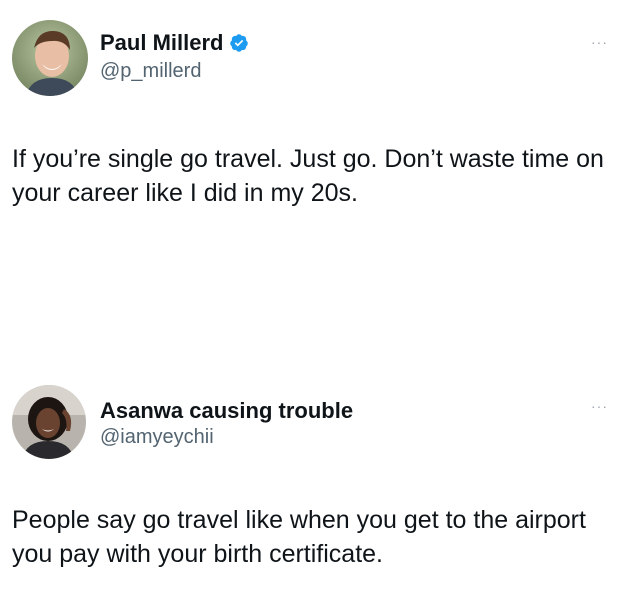 This screenshot has width=622, height=600. Describe the element at coordinates (239, 43) in the screenshot. I see `verified-badge-icon` at that location.